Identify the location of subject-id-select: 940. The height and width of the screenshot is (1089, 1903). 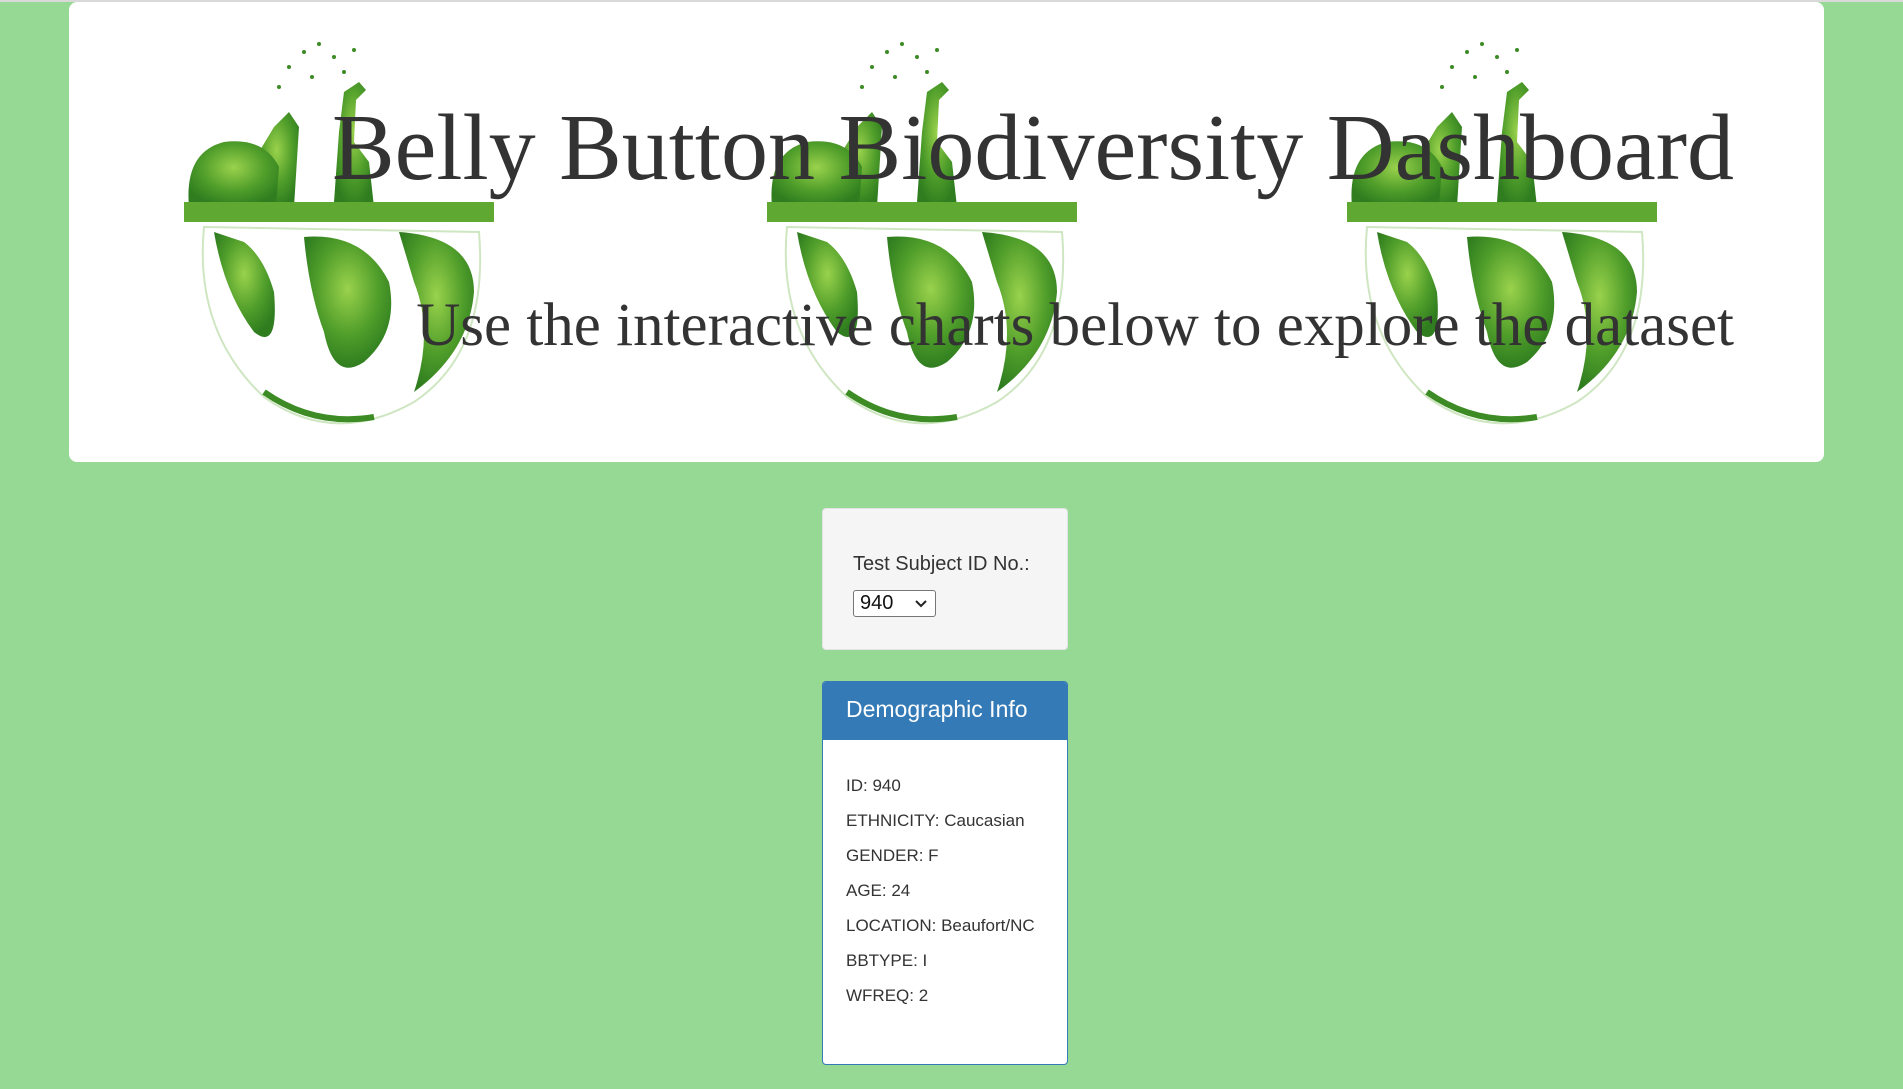
(894, 603).